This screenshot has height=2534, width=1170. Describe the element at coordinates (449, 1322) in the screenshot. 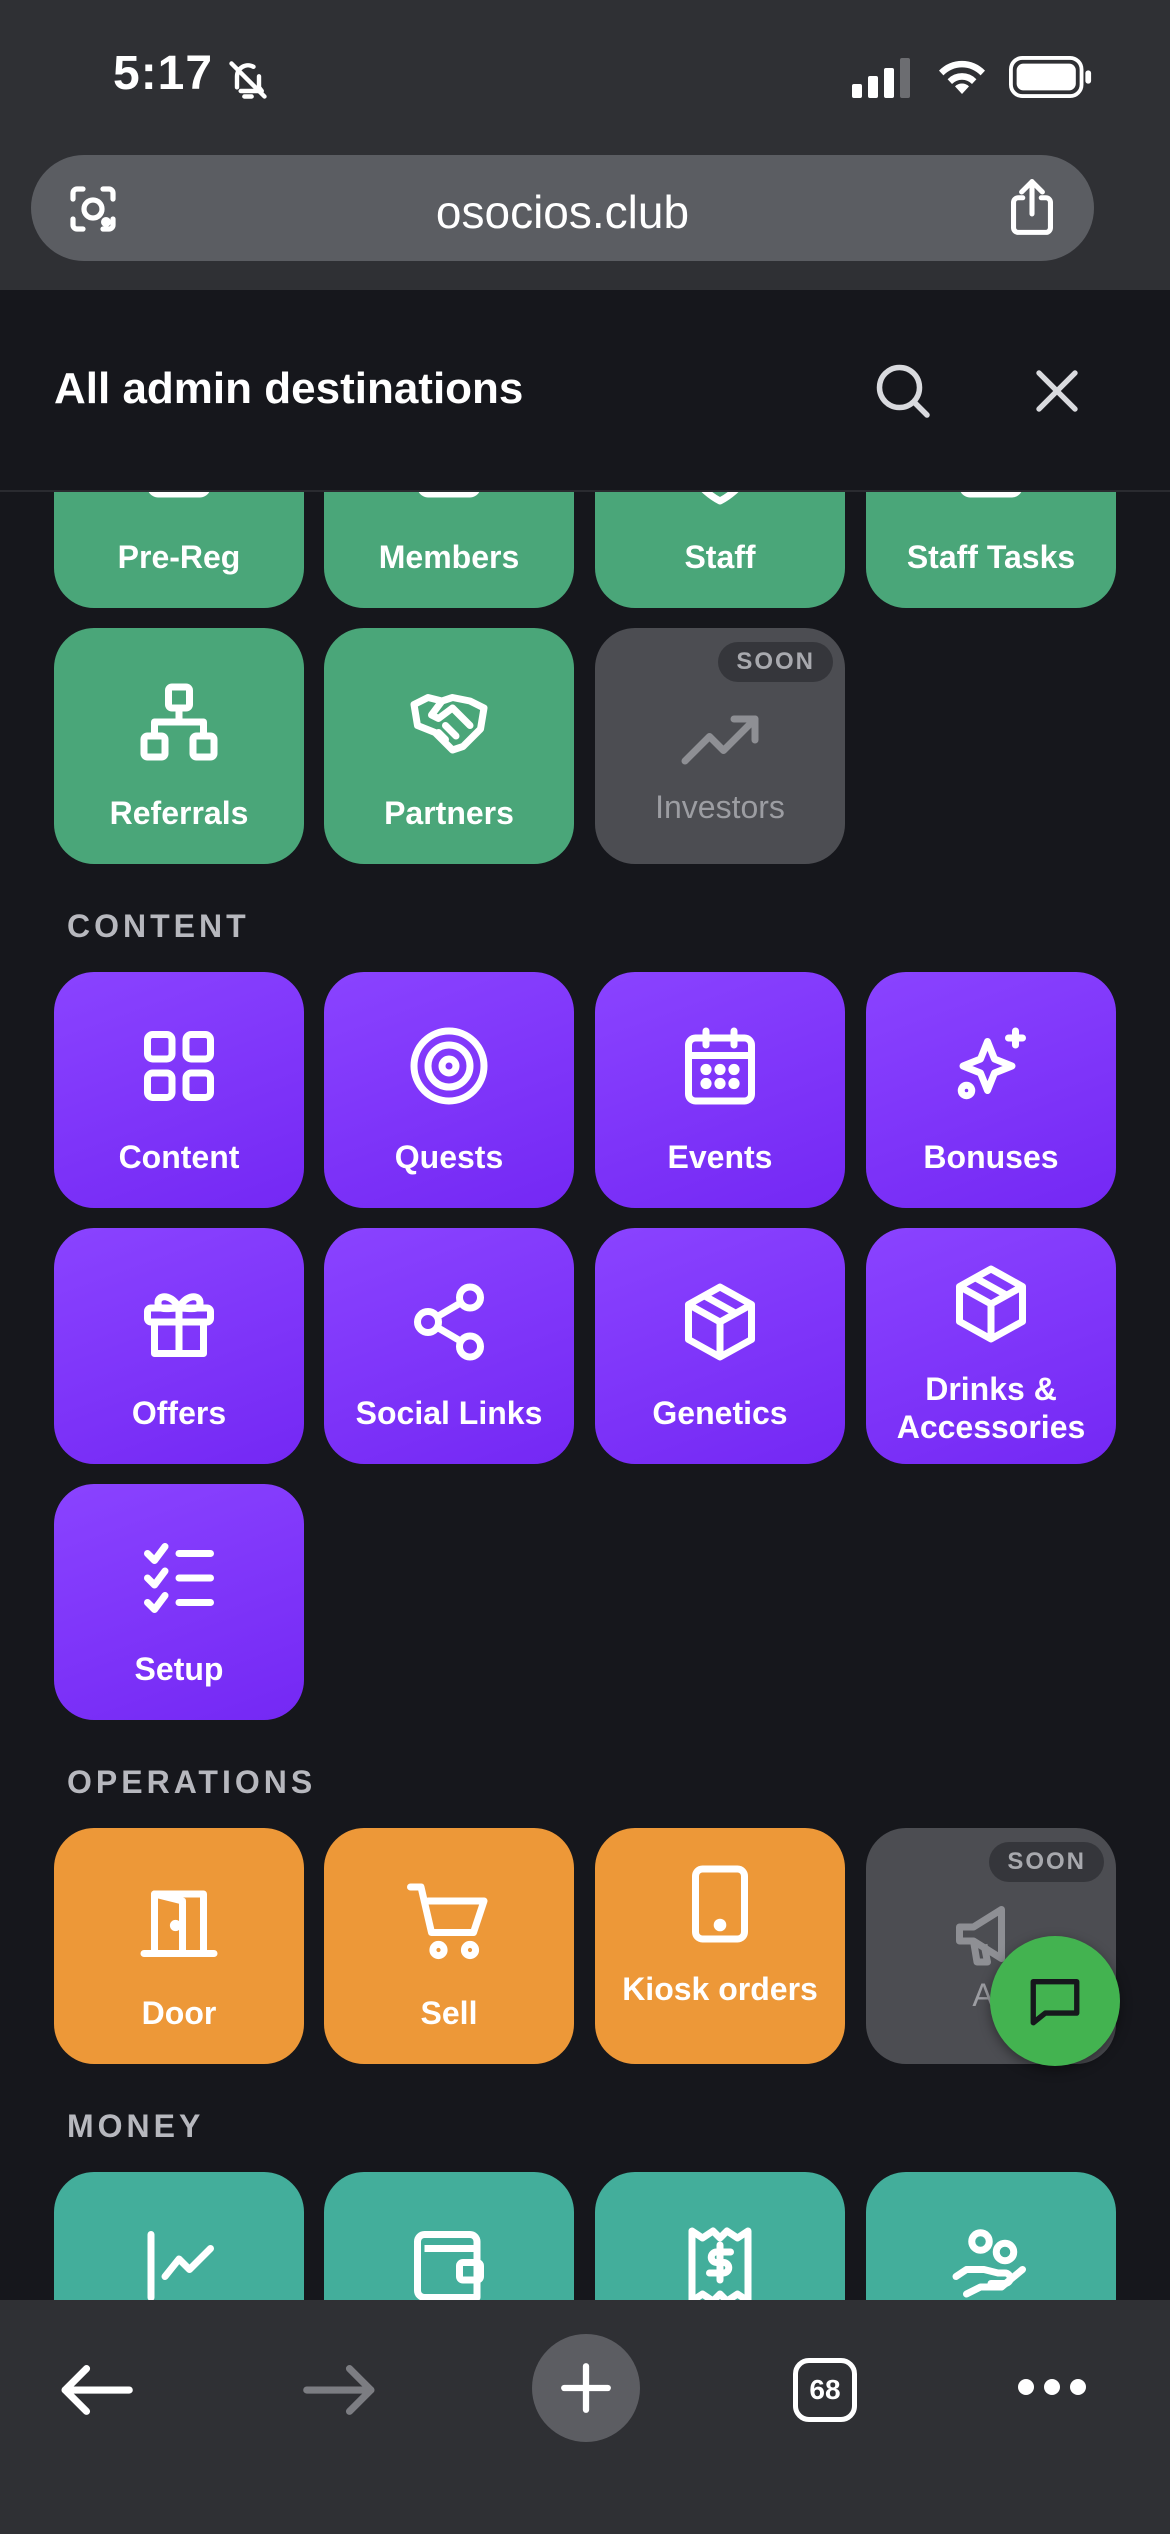

I see `share-nodes-icon` at that location.